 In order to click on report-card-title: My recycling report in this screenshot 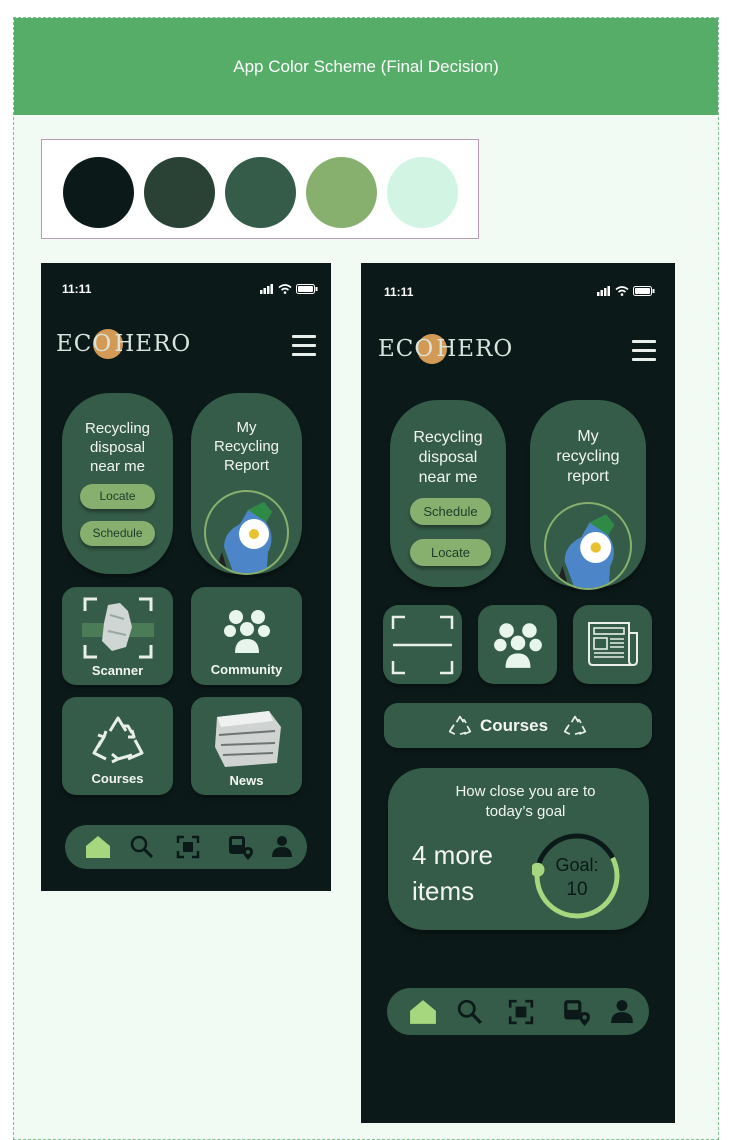, I will do `click(588, 456)`.